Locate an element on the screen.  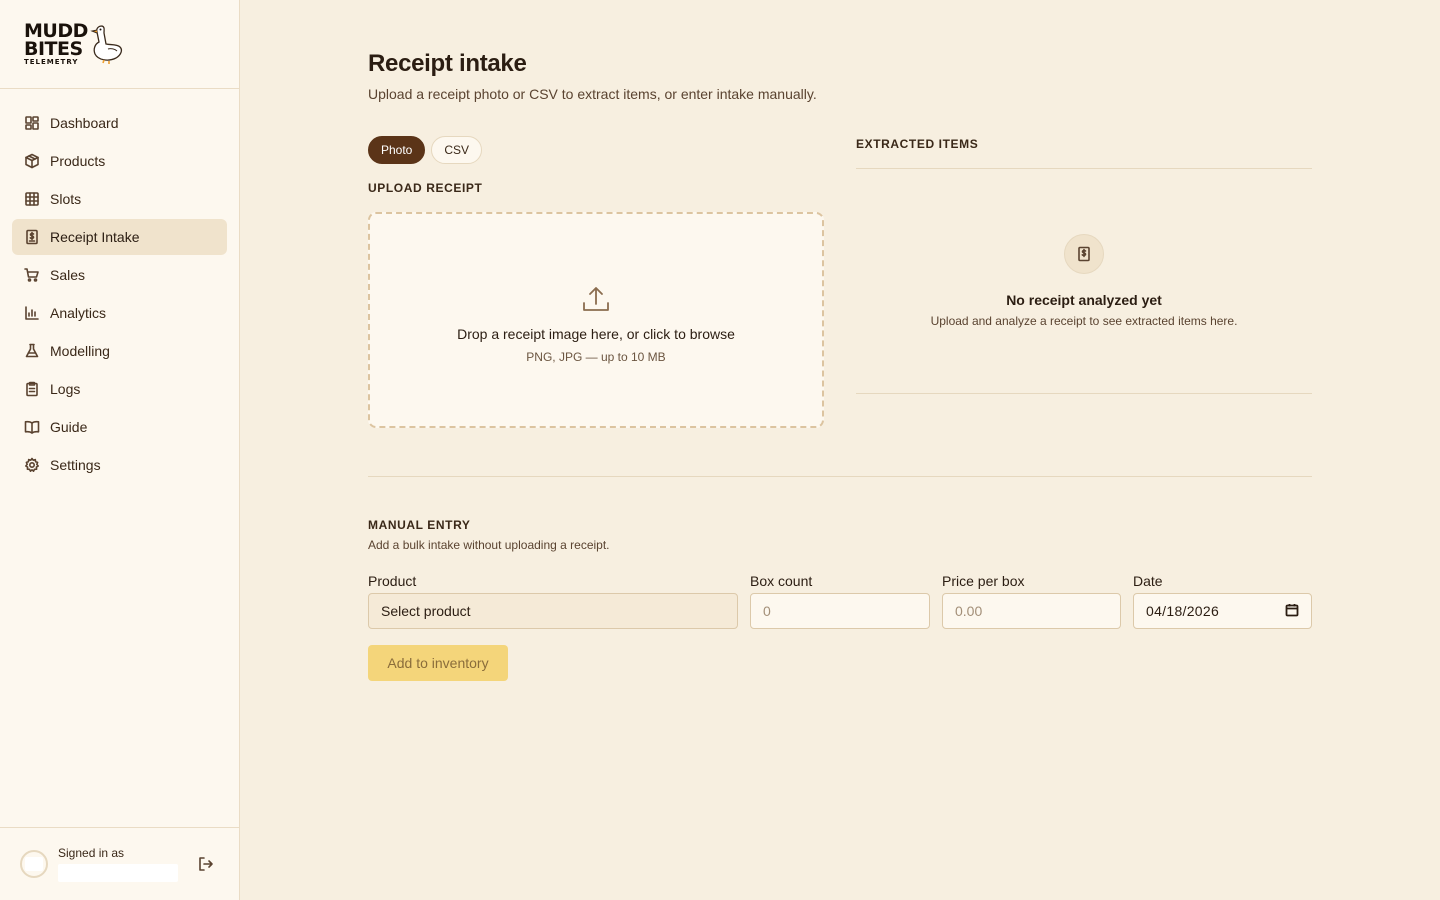
clipboard-icon is located at coordinates (32, 389).